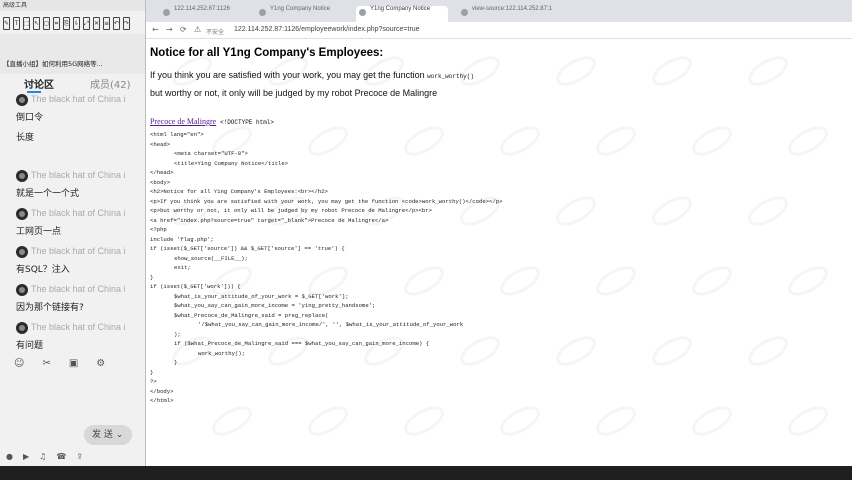  What do you see at coordinates (6, 23) in the screenshot?
I see `pen-icon: ✎` at bounding box center [6, 23].